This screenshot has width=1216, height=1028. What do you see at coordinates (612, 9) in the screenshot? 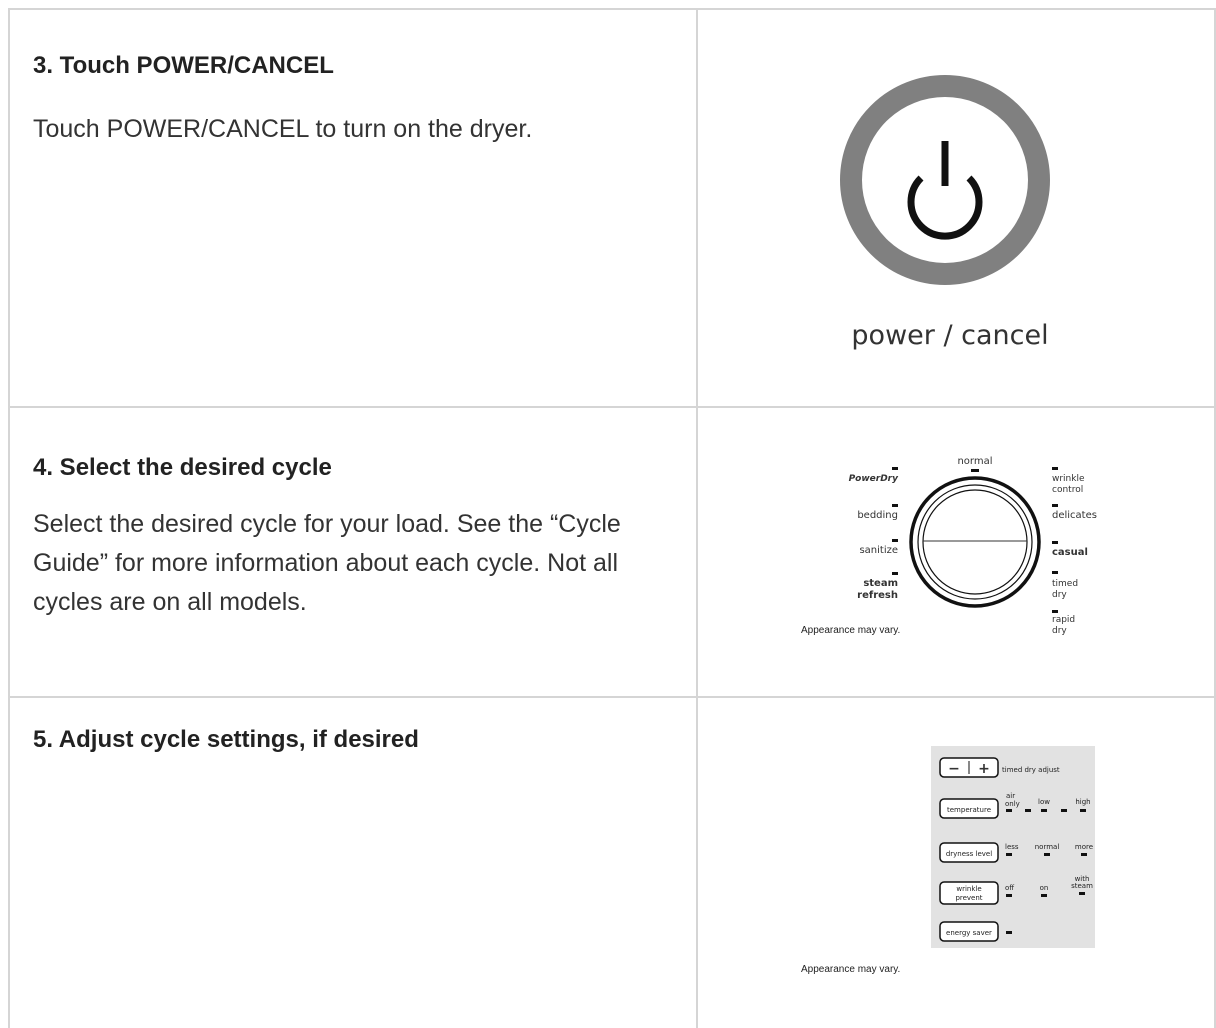
I see `table-top-border` at bounding box center [612, 9].